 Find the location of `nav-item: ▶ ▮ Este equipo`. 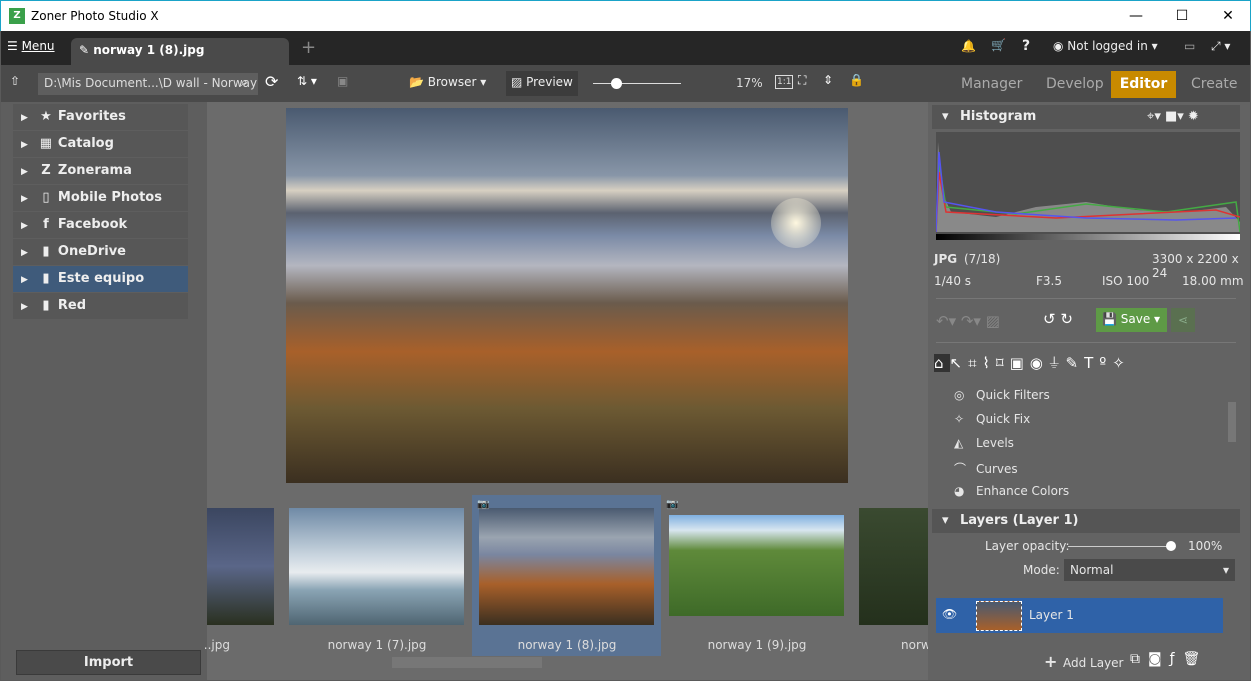

nav-item: ▶ ▮ Este equipo is located at coordinates (100, 279).